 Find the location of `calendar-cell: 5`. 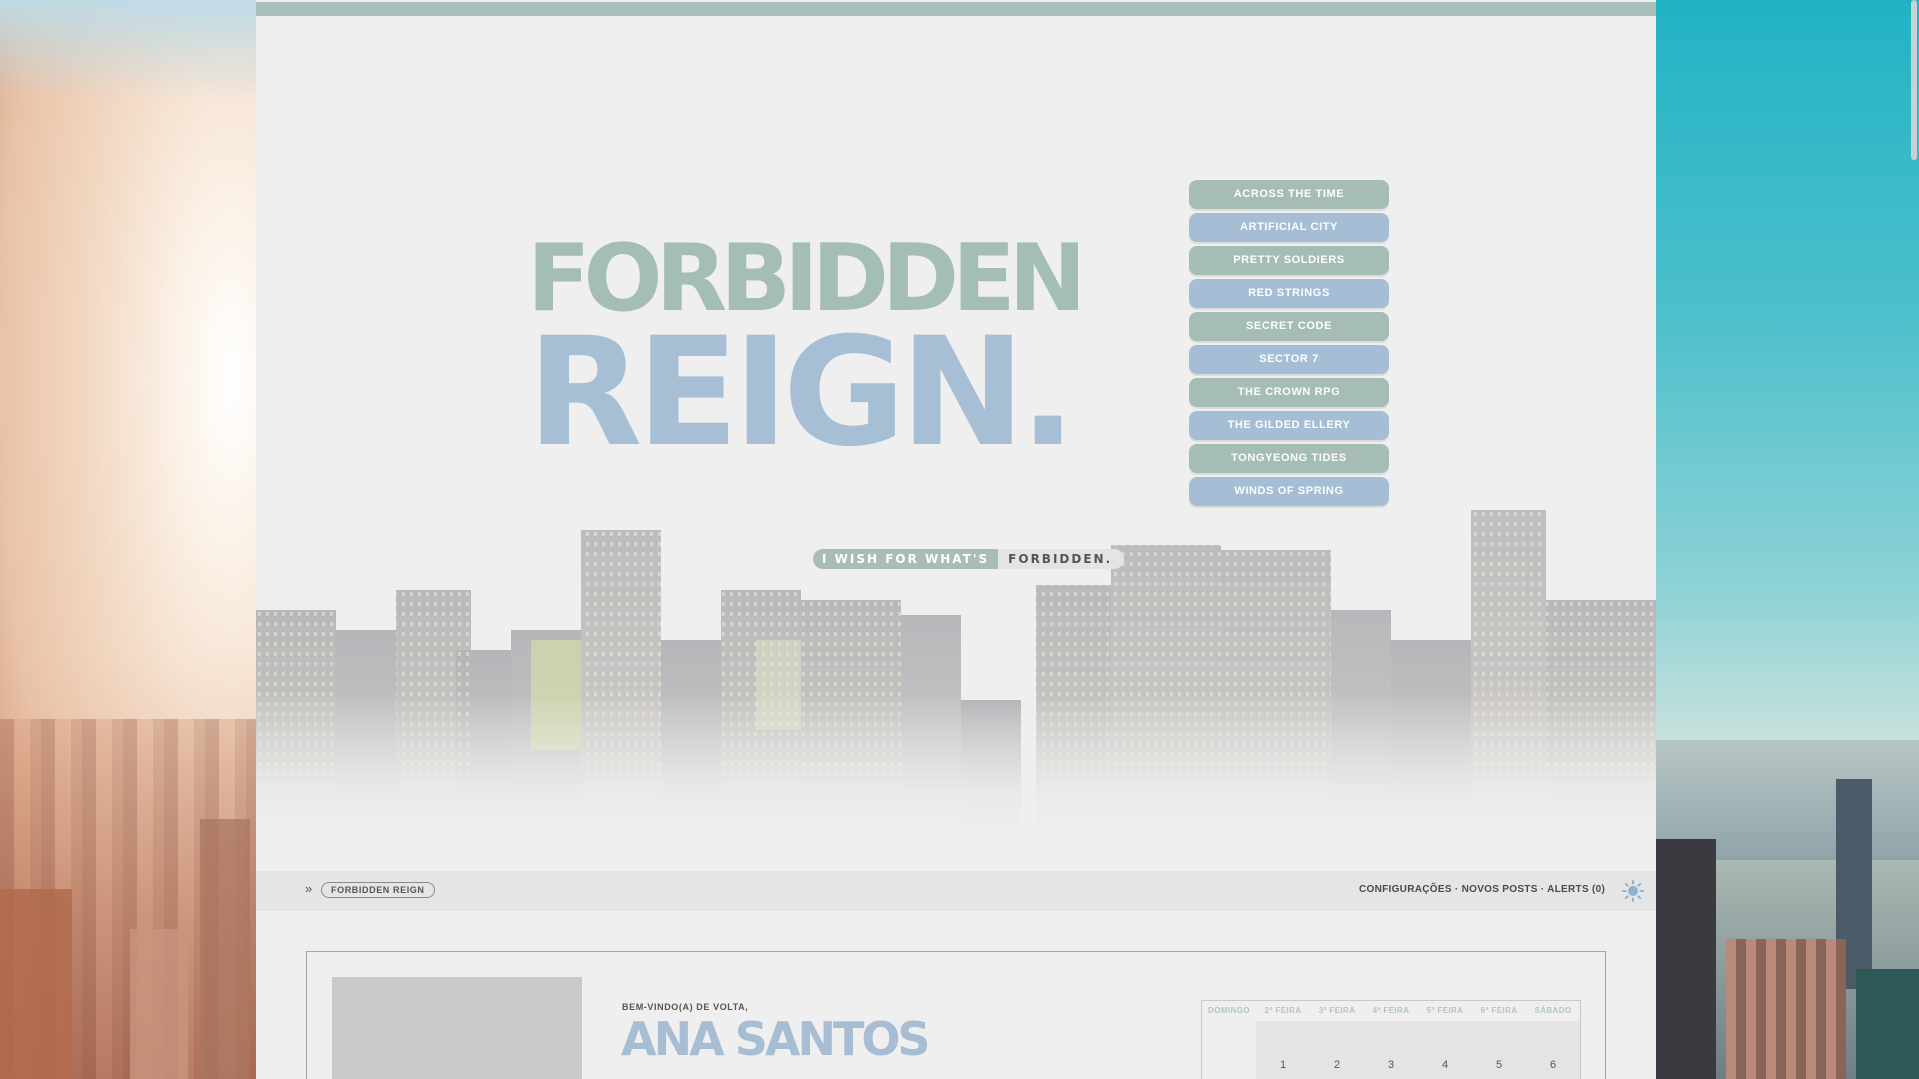

calendar-cell: 5 is located at coordinates (1499, 1050).